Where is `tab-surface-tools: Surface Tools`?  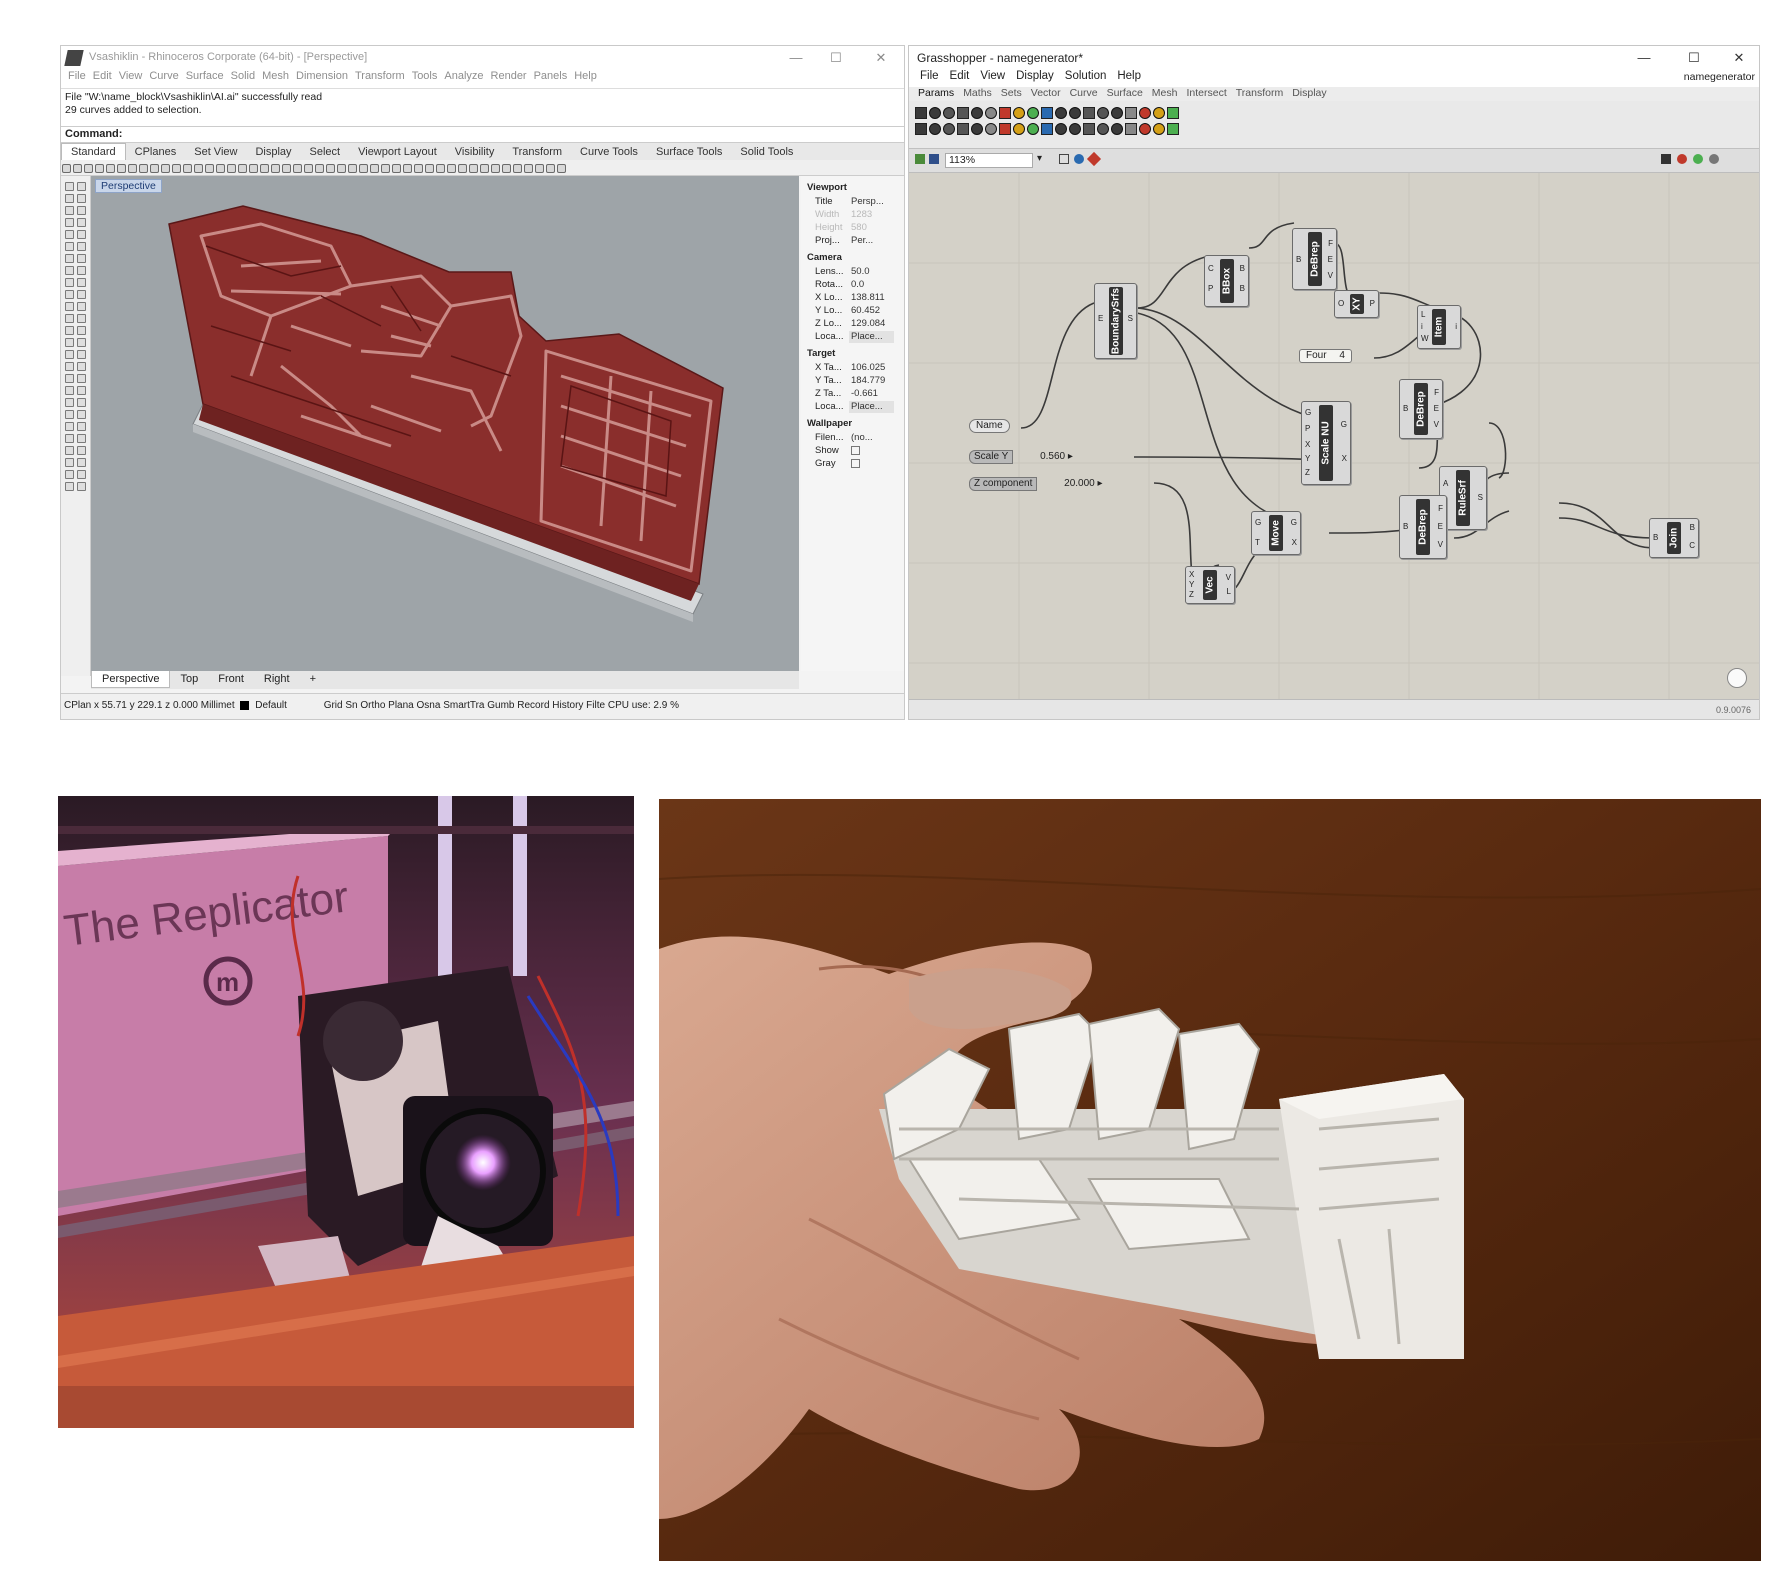 tab-surface-tools: Surface Tools is located at coordinates (689, 152).